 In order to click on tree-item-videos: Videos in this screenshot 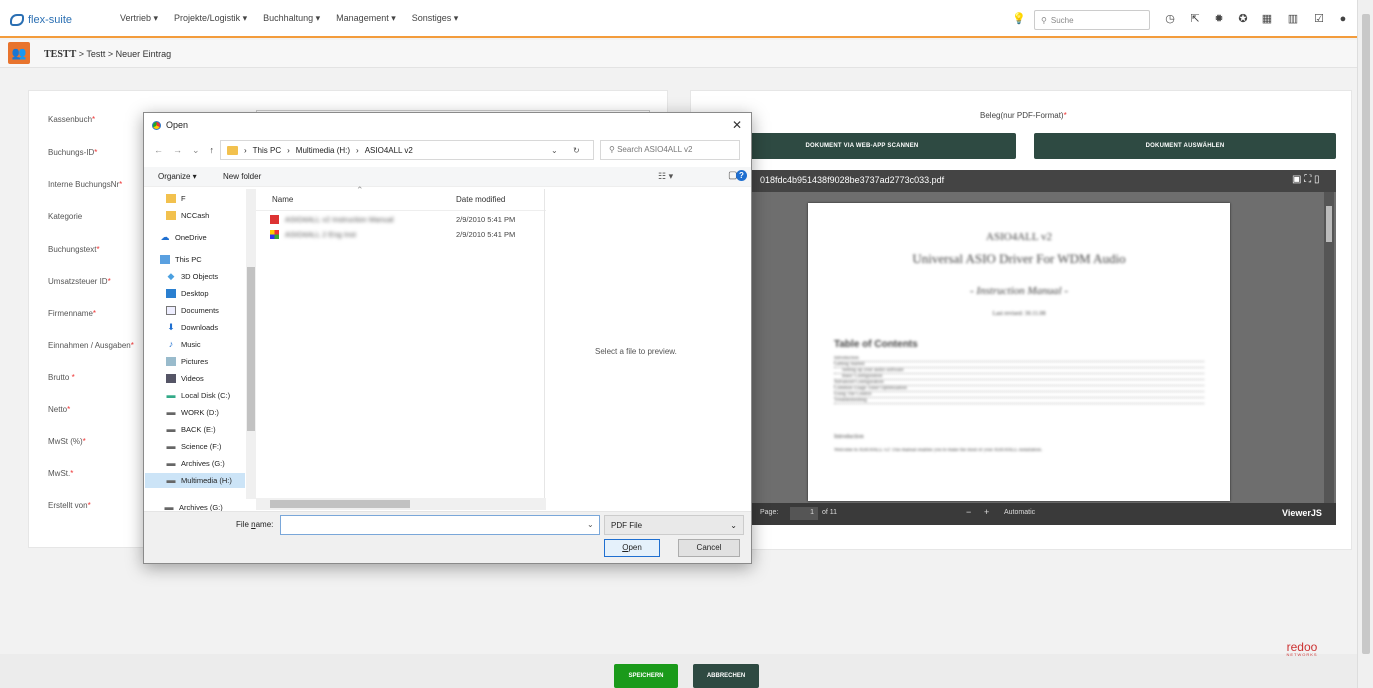, I will do `click(185, 378)`.